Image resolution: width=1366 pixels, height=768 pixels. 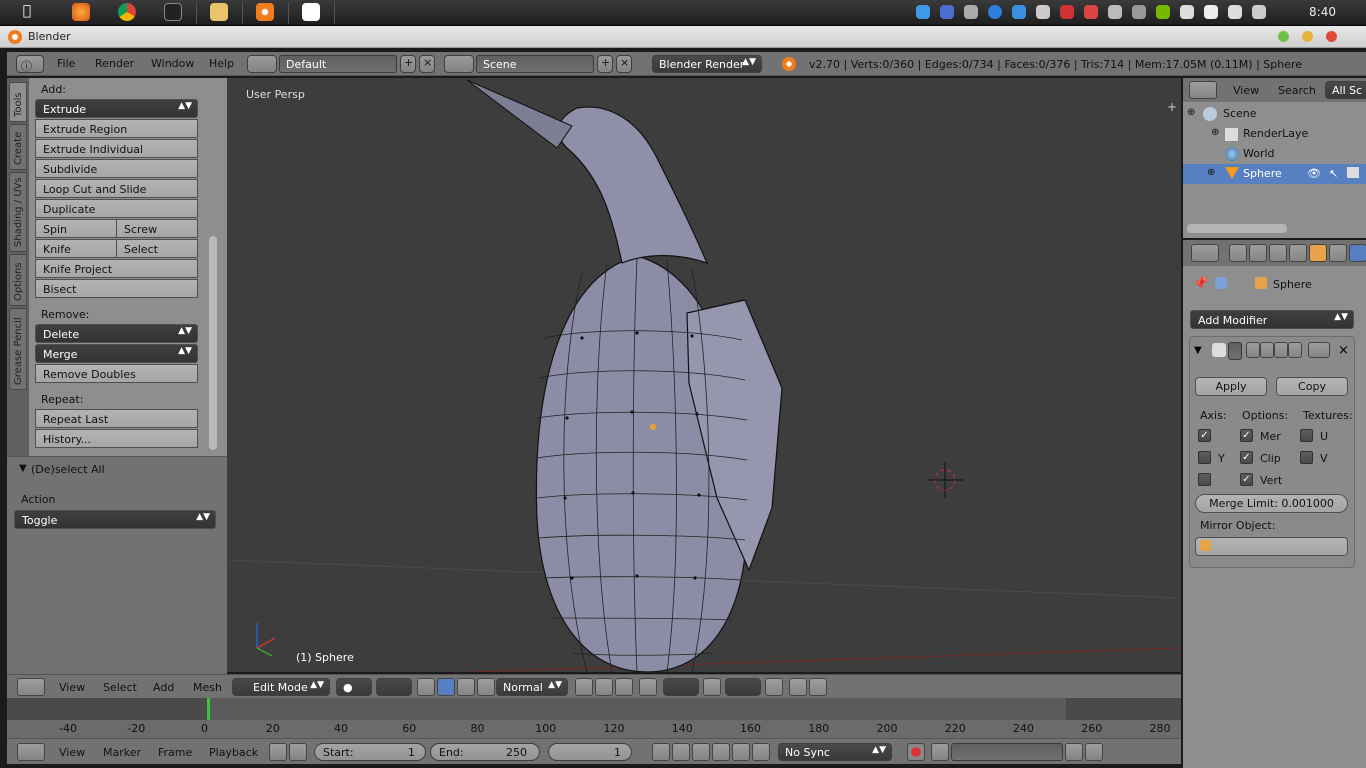 I want to click on limit-selection-icon, so click(x=648, y=687).